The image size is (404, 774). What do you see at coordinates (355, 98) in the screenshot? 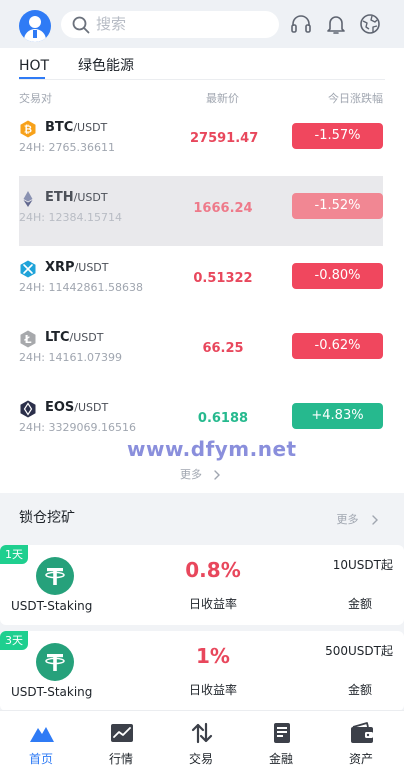
I see `column-header-change: 今日涨跌幅` at bounding box center [355, 98].